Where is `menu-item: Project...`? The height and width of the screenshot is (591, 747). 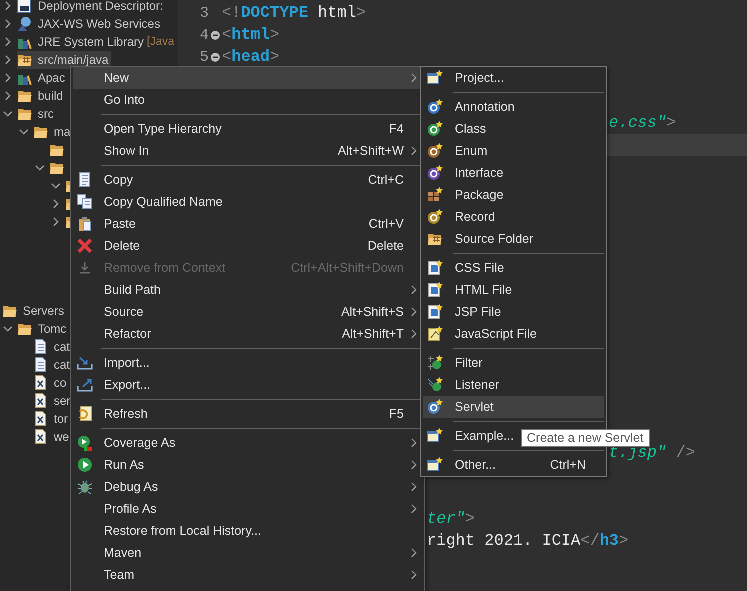
menu-item: Project... is located at coordinates (513, 78).